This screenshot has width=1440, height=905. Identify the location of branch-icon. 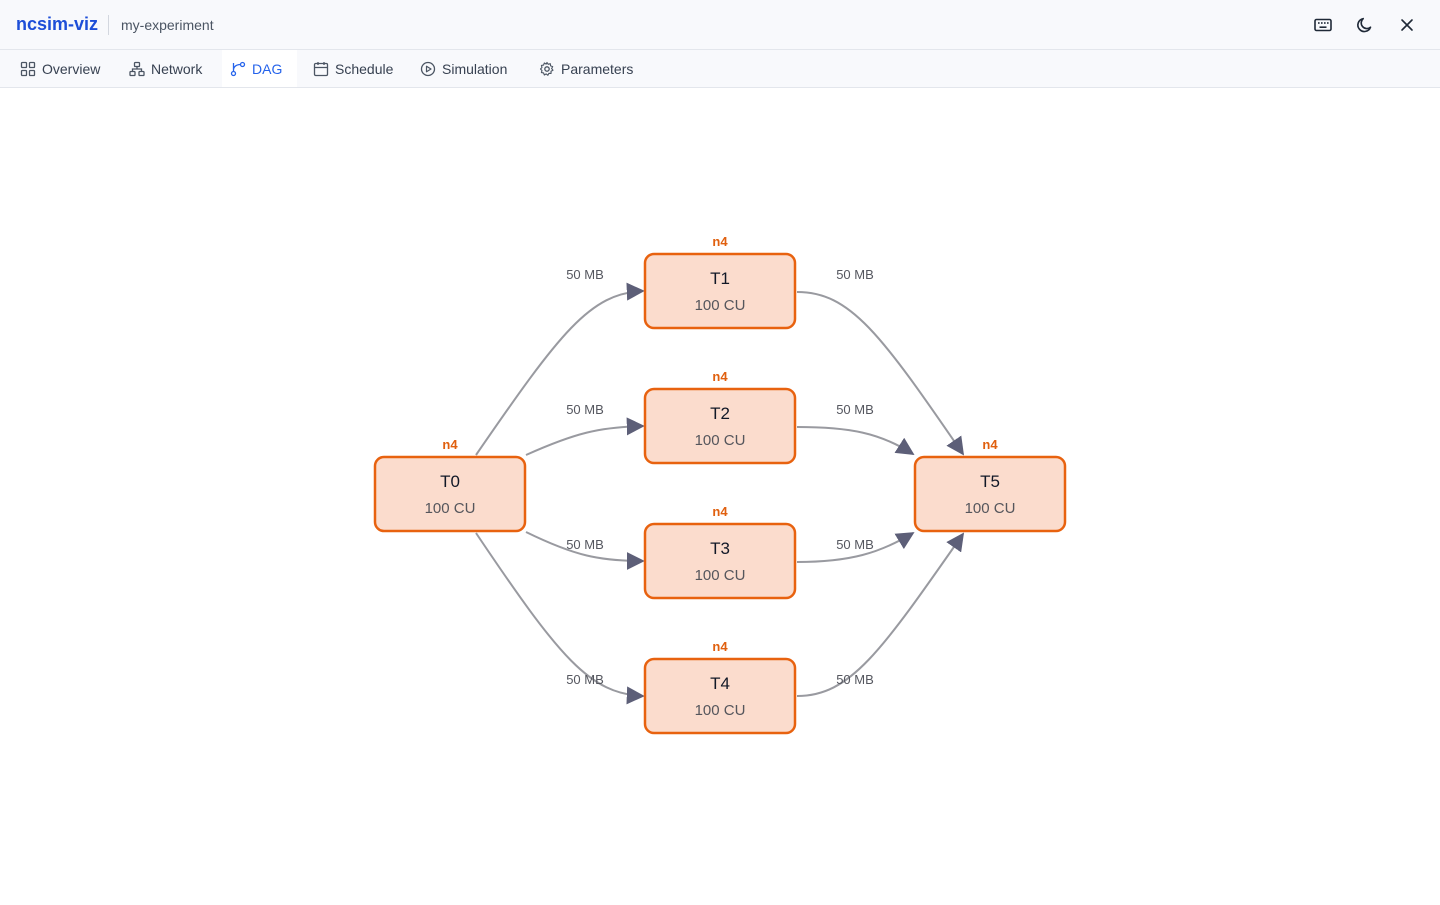
(238, 68).